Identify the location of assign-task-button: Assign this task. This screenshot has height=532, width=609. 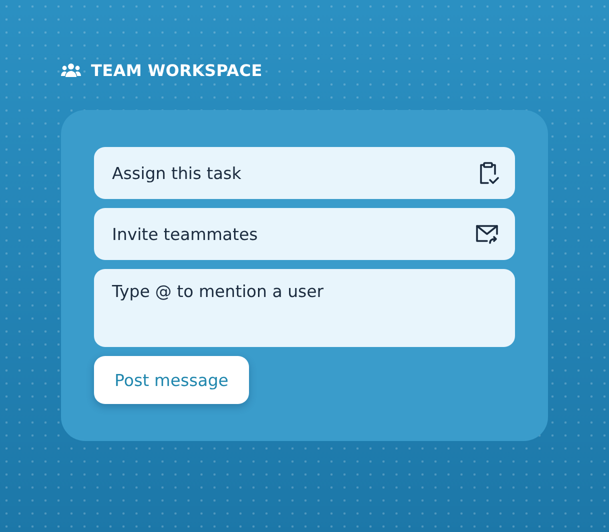
(304, 173).